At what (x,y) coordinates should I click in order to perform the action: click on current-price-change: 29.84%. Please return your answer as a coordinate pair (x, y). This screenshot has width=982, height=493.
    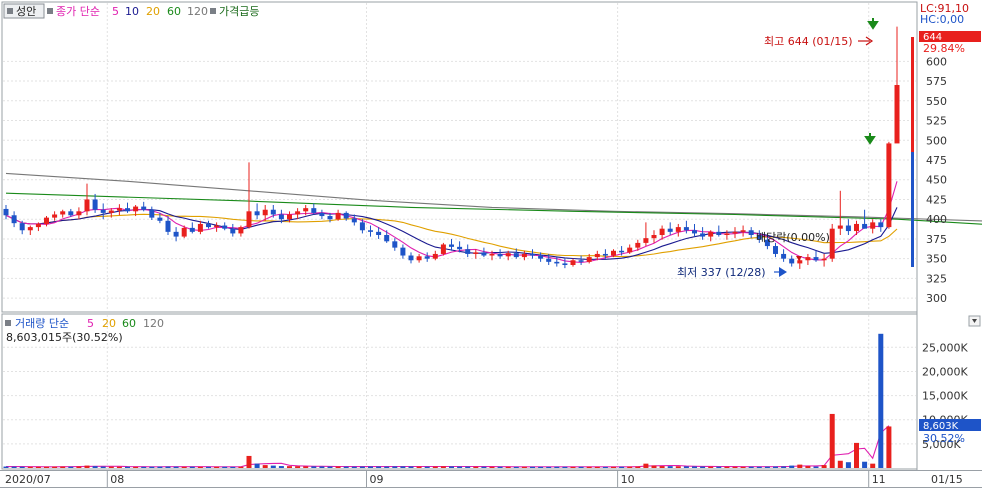
    Looking at the image, I should click on (944, 48).